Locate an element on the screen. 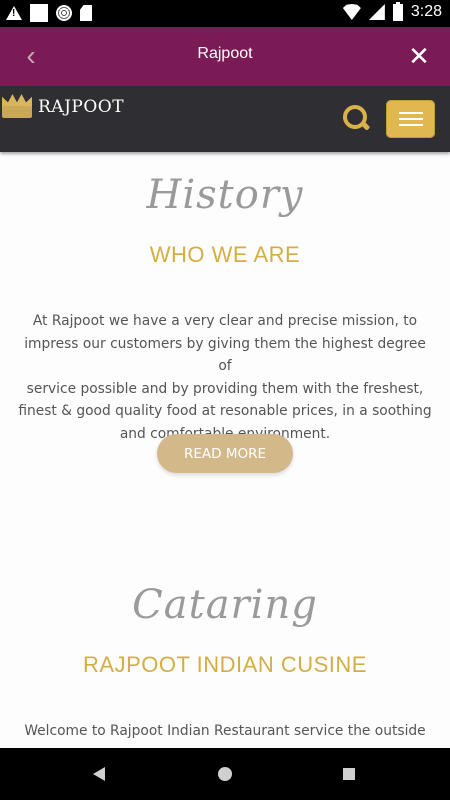 Image resolution: width=450 pixels, height=800 pixels. page-title: Rajpoot is located at coordinates (225, 53).